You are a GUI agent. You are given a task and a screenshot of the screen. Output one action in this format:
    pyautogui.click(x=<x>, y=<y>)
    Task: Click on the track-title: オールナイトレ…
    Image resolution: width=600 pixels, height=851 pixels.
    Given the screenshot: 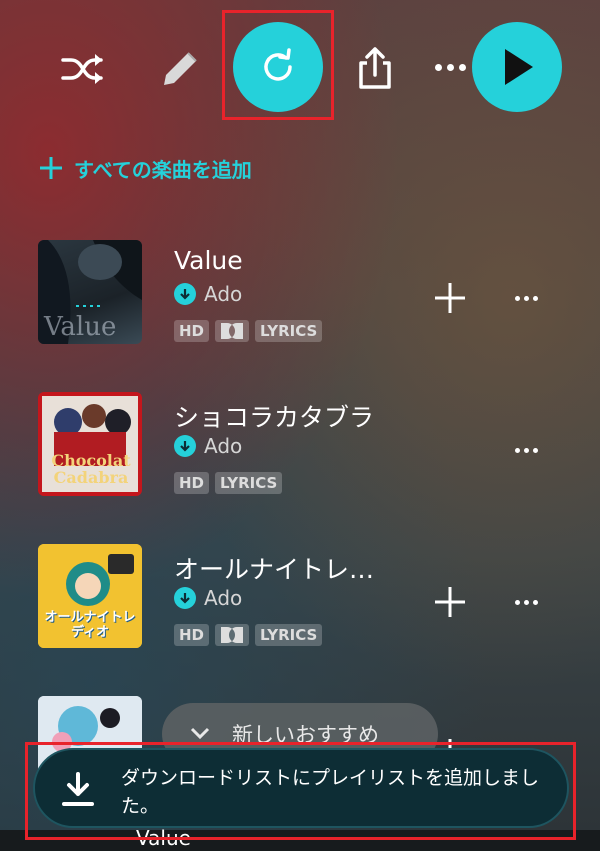 What is the action you would take?
    pyautogui.click(x=274, y=569)
    